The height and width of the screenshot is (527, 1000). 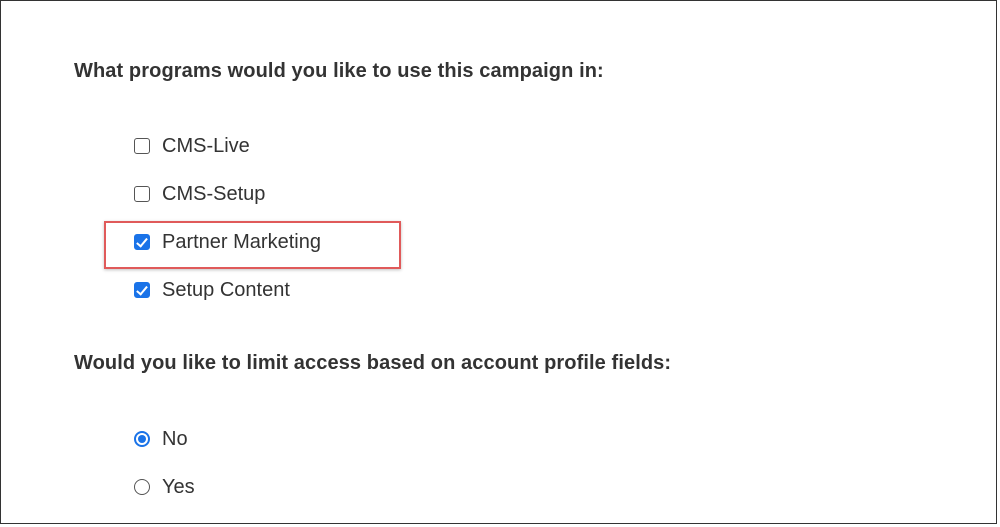 I want to click on program-option-setup-content: Setup Content, so click(x=212, y=290).